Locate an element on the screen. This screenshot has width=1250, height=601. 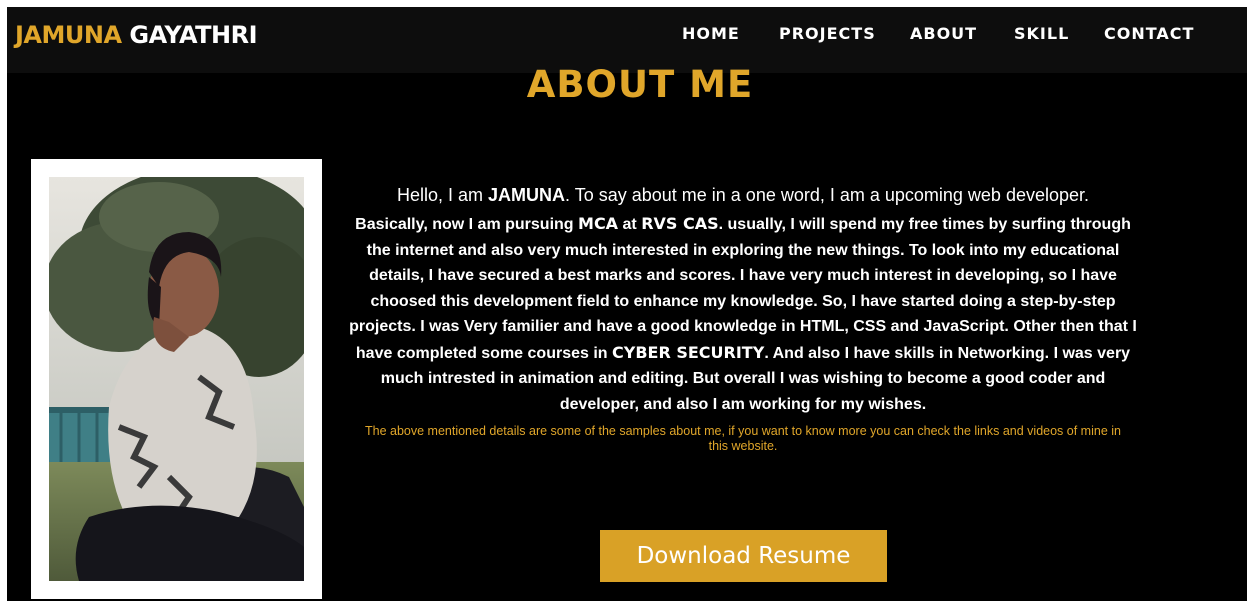
intro-prefix: Hello, I am is located at coordinates (442, 195).